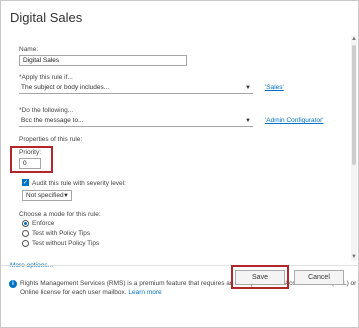  Describe the element at coordinates (79, 183) in the screenshot. I see `audit-label: Audit this rule with severity level:` at that location.